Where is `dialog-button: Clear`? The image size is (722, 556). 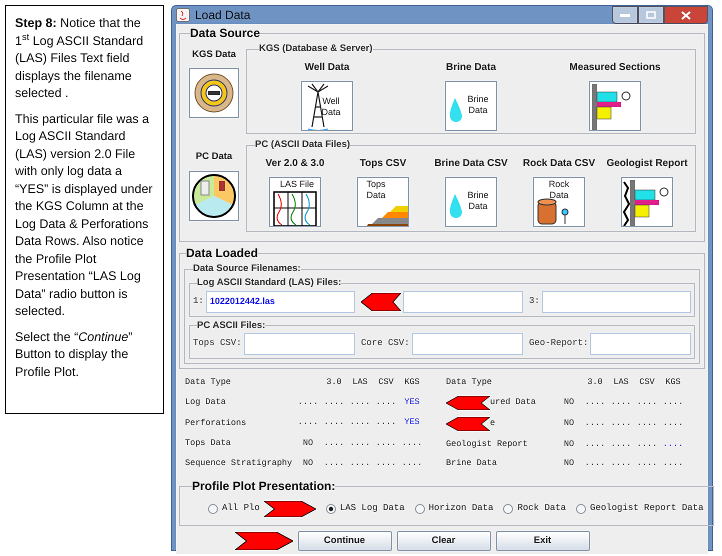
dialog-button: Clear is located at coordinates (443, 541).